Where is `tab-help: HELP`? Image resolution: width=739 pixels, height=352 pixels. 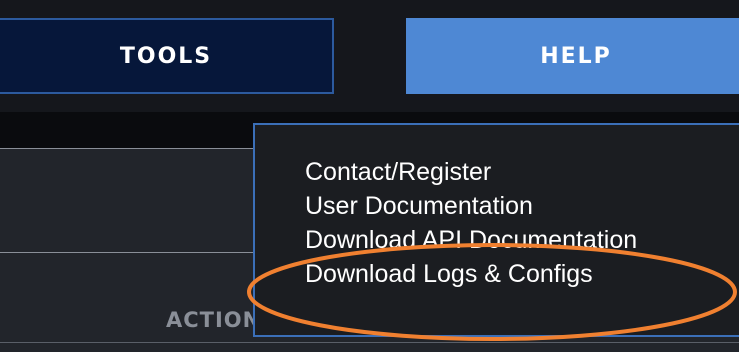
tab-help: HELP is located at coordinates (572, 56).